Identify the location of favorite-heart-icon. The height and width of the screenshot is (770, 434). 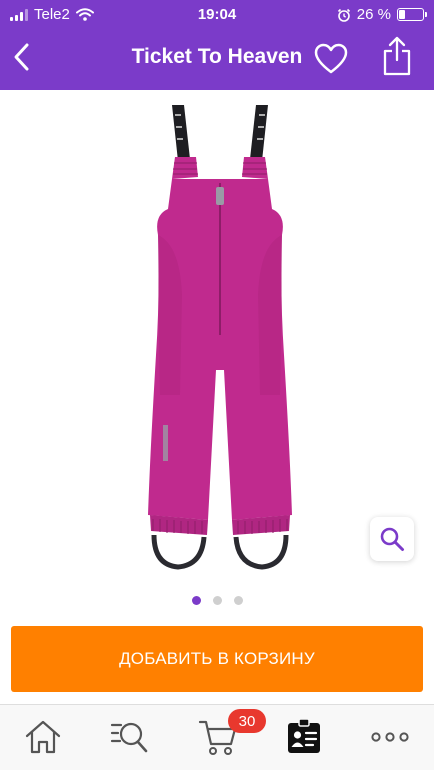
(331, 59).